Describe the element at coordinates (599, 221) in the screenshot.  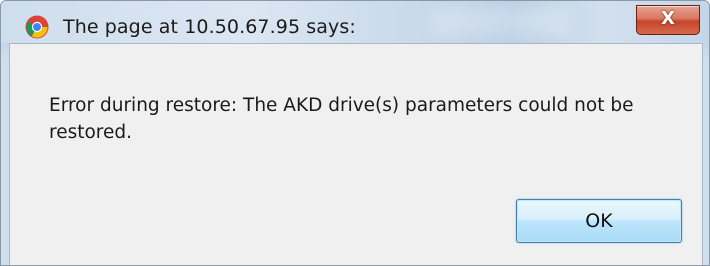
I see `ok-button: OK` at that location.